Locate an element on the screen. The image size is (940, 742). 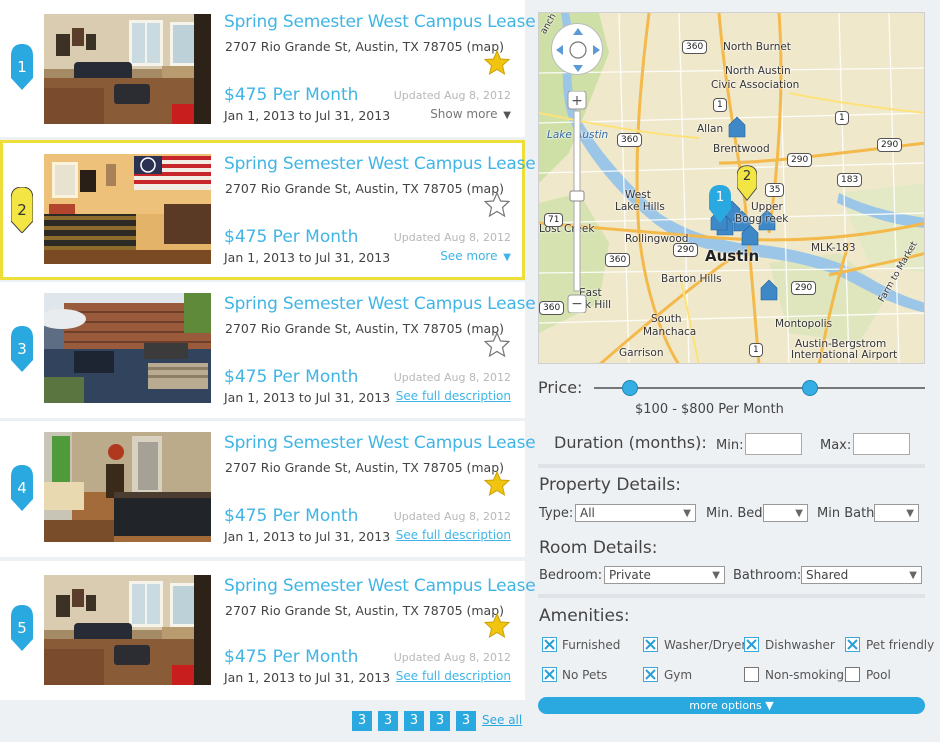
map-label: North Burnet is located at coordinates (757, 47).